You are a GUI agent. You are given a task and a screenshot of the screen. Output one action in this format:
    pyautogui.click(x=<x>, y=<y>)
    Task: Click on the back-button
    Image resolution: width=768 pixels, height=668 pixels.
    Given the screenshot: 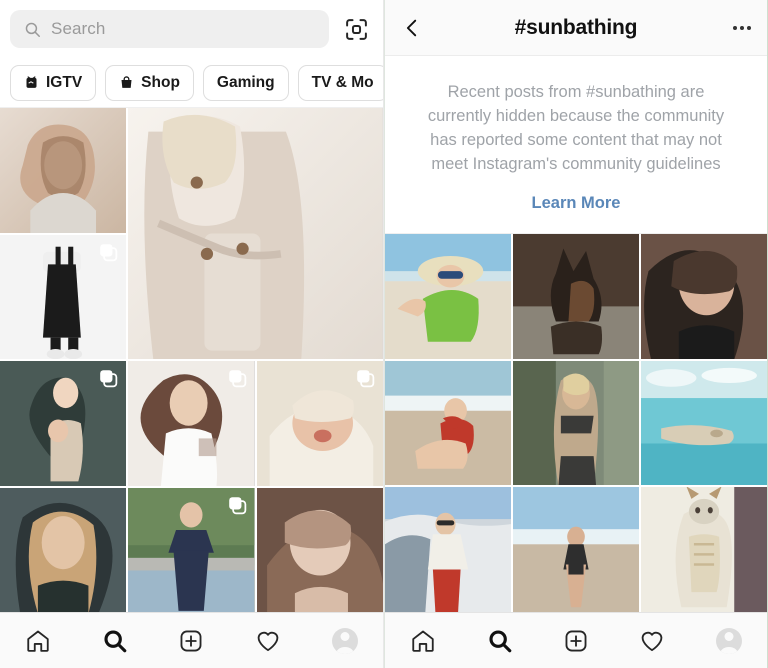 What is the action you would take?
    pyautogui.click(x=414, y=28)
    